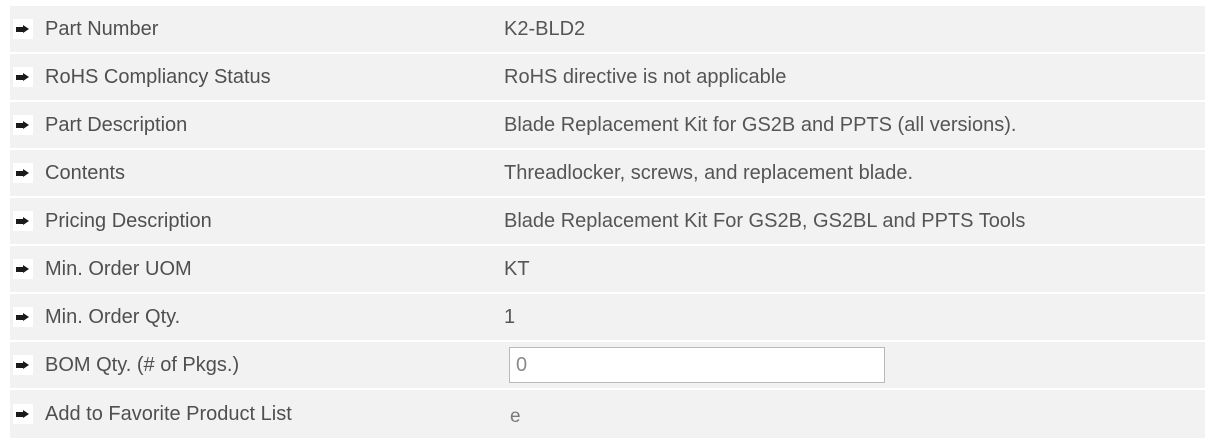  I want to click on bom-qty-input, so click(697, 365).